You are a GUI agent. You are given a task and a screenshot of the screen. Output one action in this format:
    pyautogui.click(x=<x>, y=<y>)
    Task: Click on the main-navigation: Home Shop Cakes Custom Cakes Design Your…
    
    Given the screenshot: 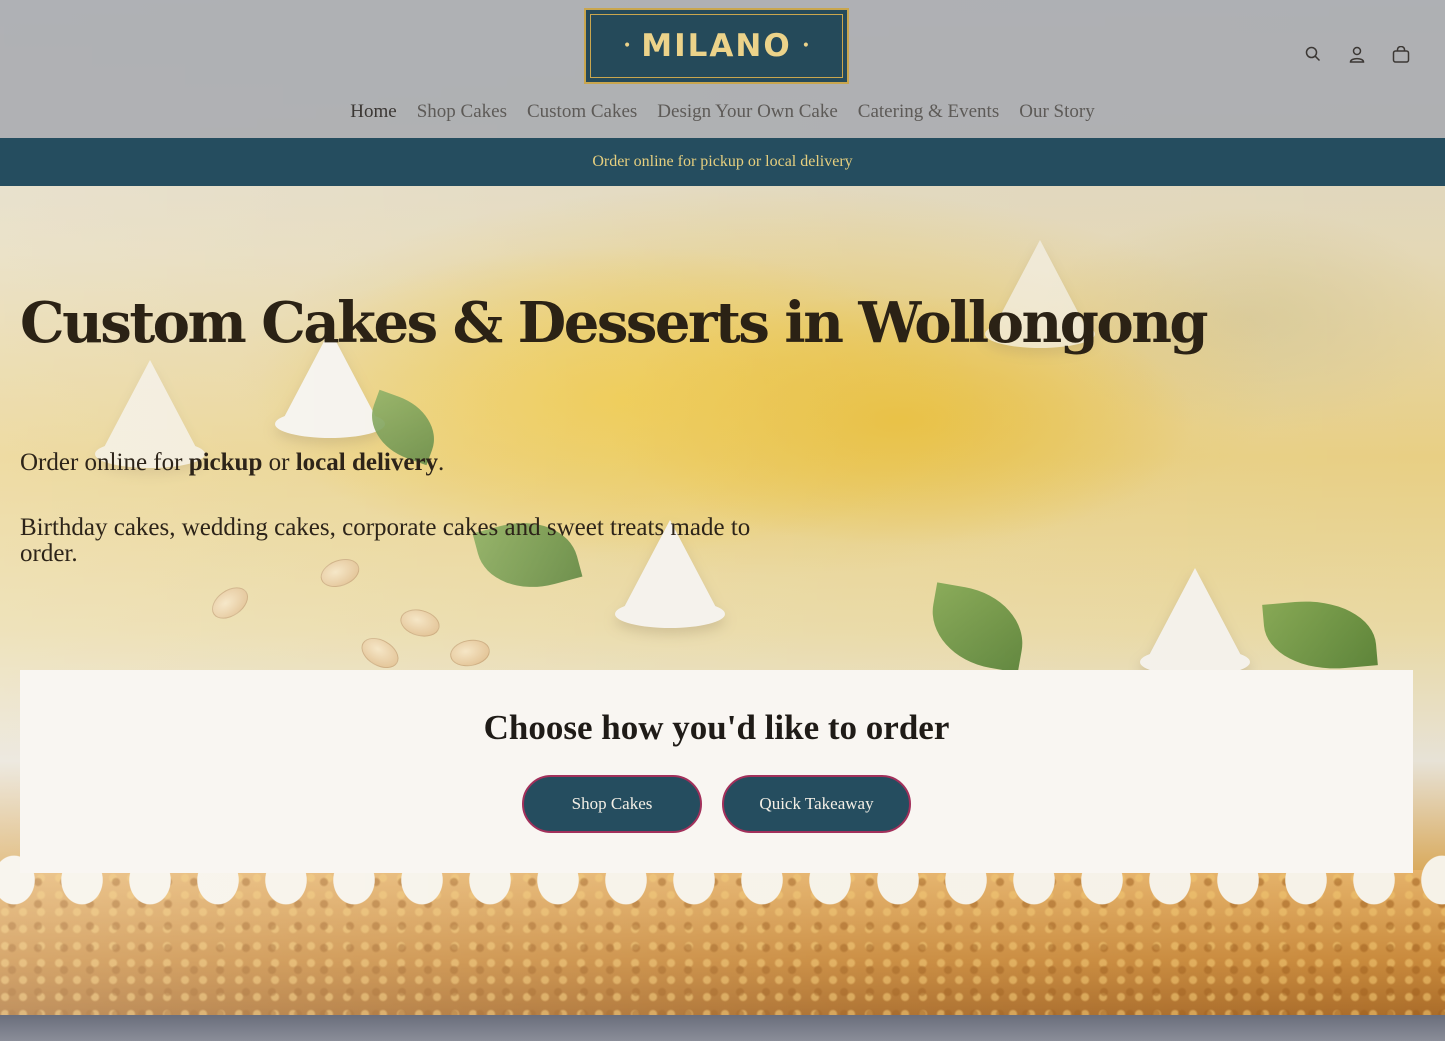 What is the action you would take?
    pyautogui.click(x=722, y=112)
    